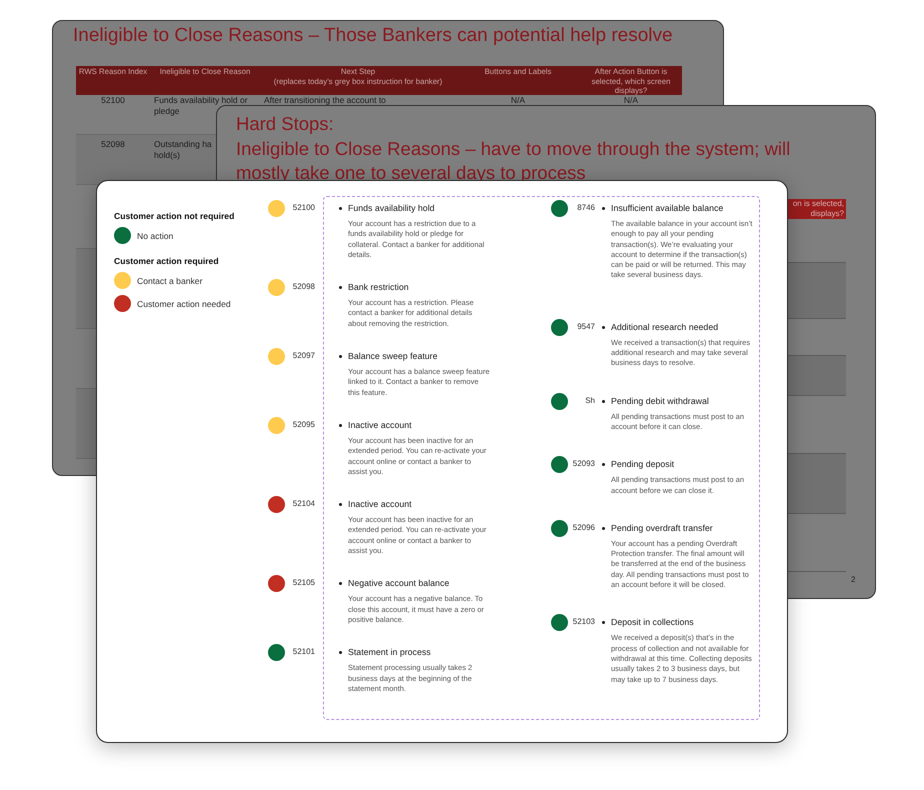  What do you see at coordinates (583, 463) in the screenshot?
I see `reason-code: 52093` at bounding box center [583, 463].